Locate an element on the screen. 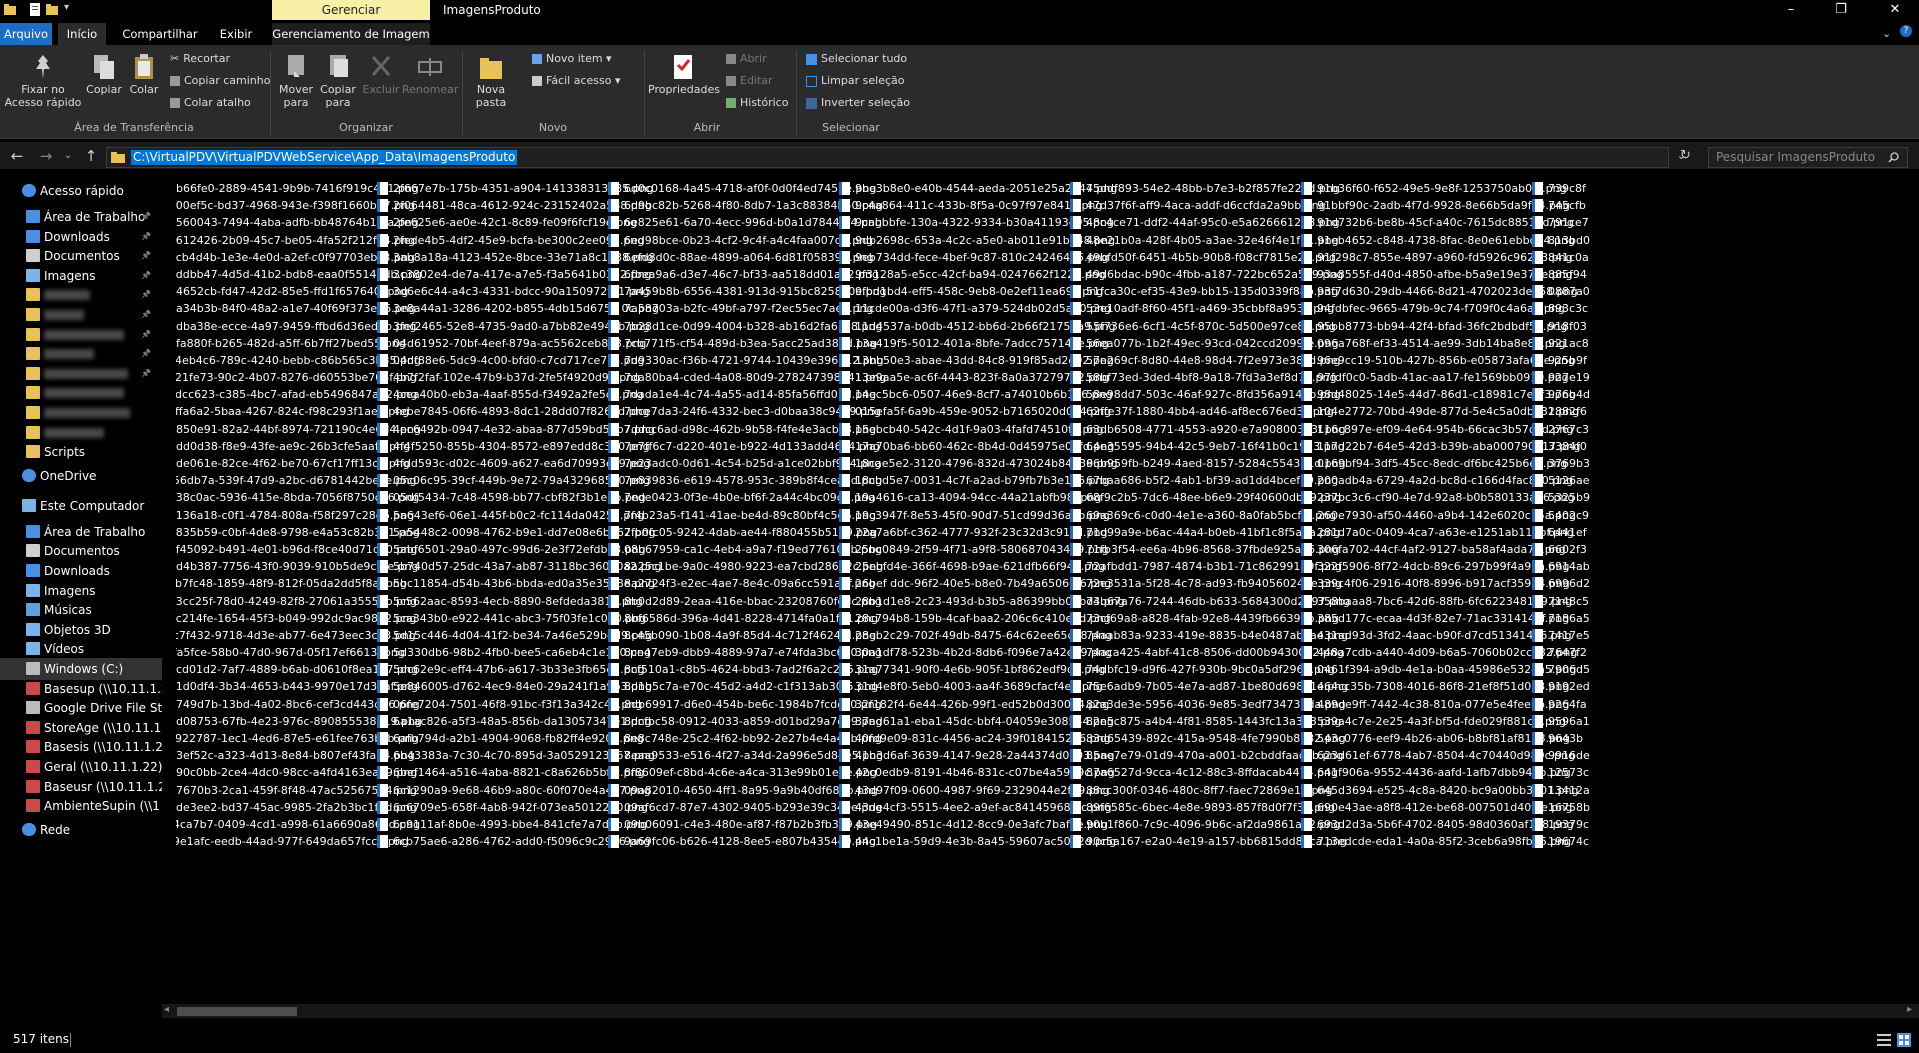 This screenshot has width=1919, height=1053. file-item: 16758b is located at coordinates (1672, 807).